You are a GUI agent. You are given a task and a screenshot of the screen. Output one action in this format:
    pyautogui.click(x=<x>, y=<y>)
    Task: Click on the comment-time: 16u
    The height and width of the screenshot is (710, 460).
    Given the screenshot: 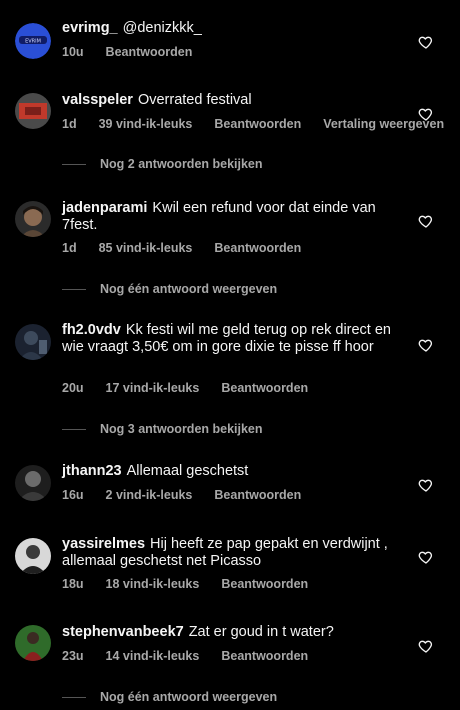 What is the action you would take?
    pyautogui.click(x=73, y=495)
    